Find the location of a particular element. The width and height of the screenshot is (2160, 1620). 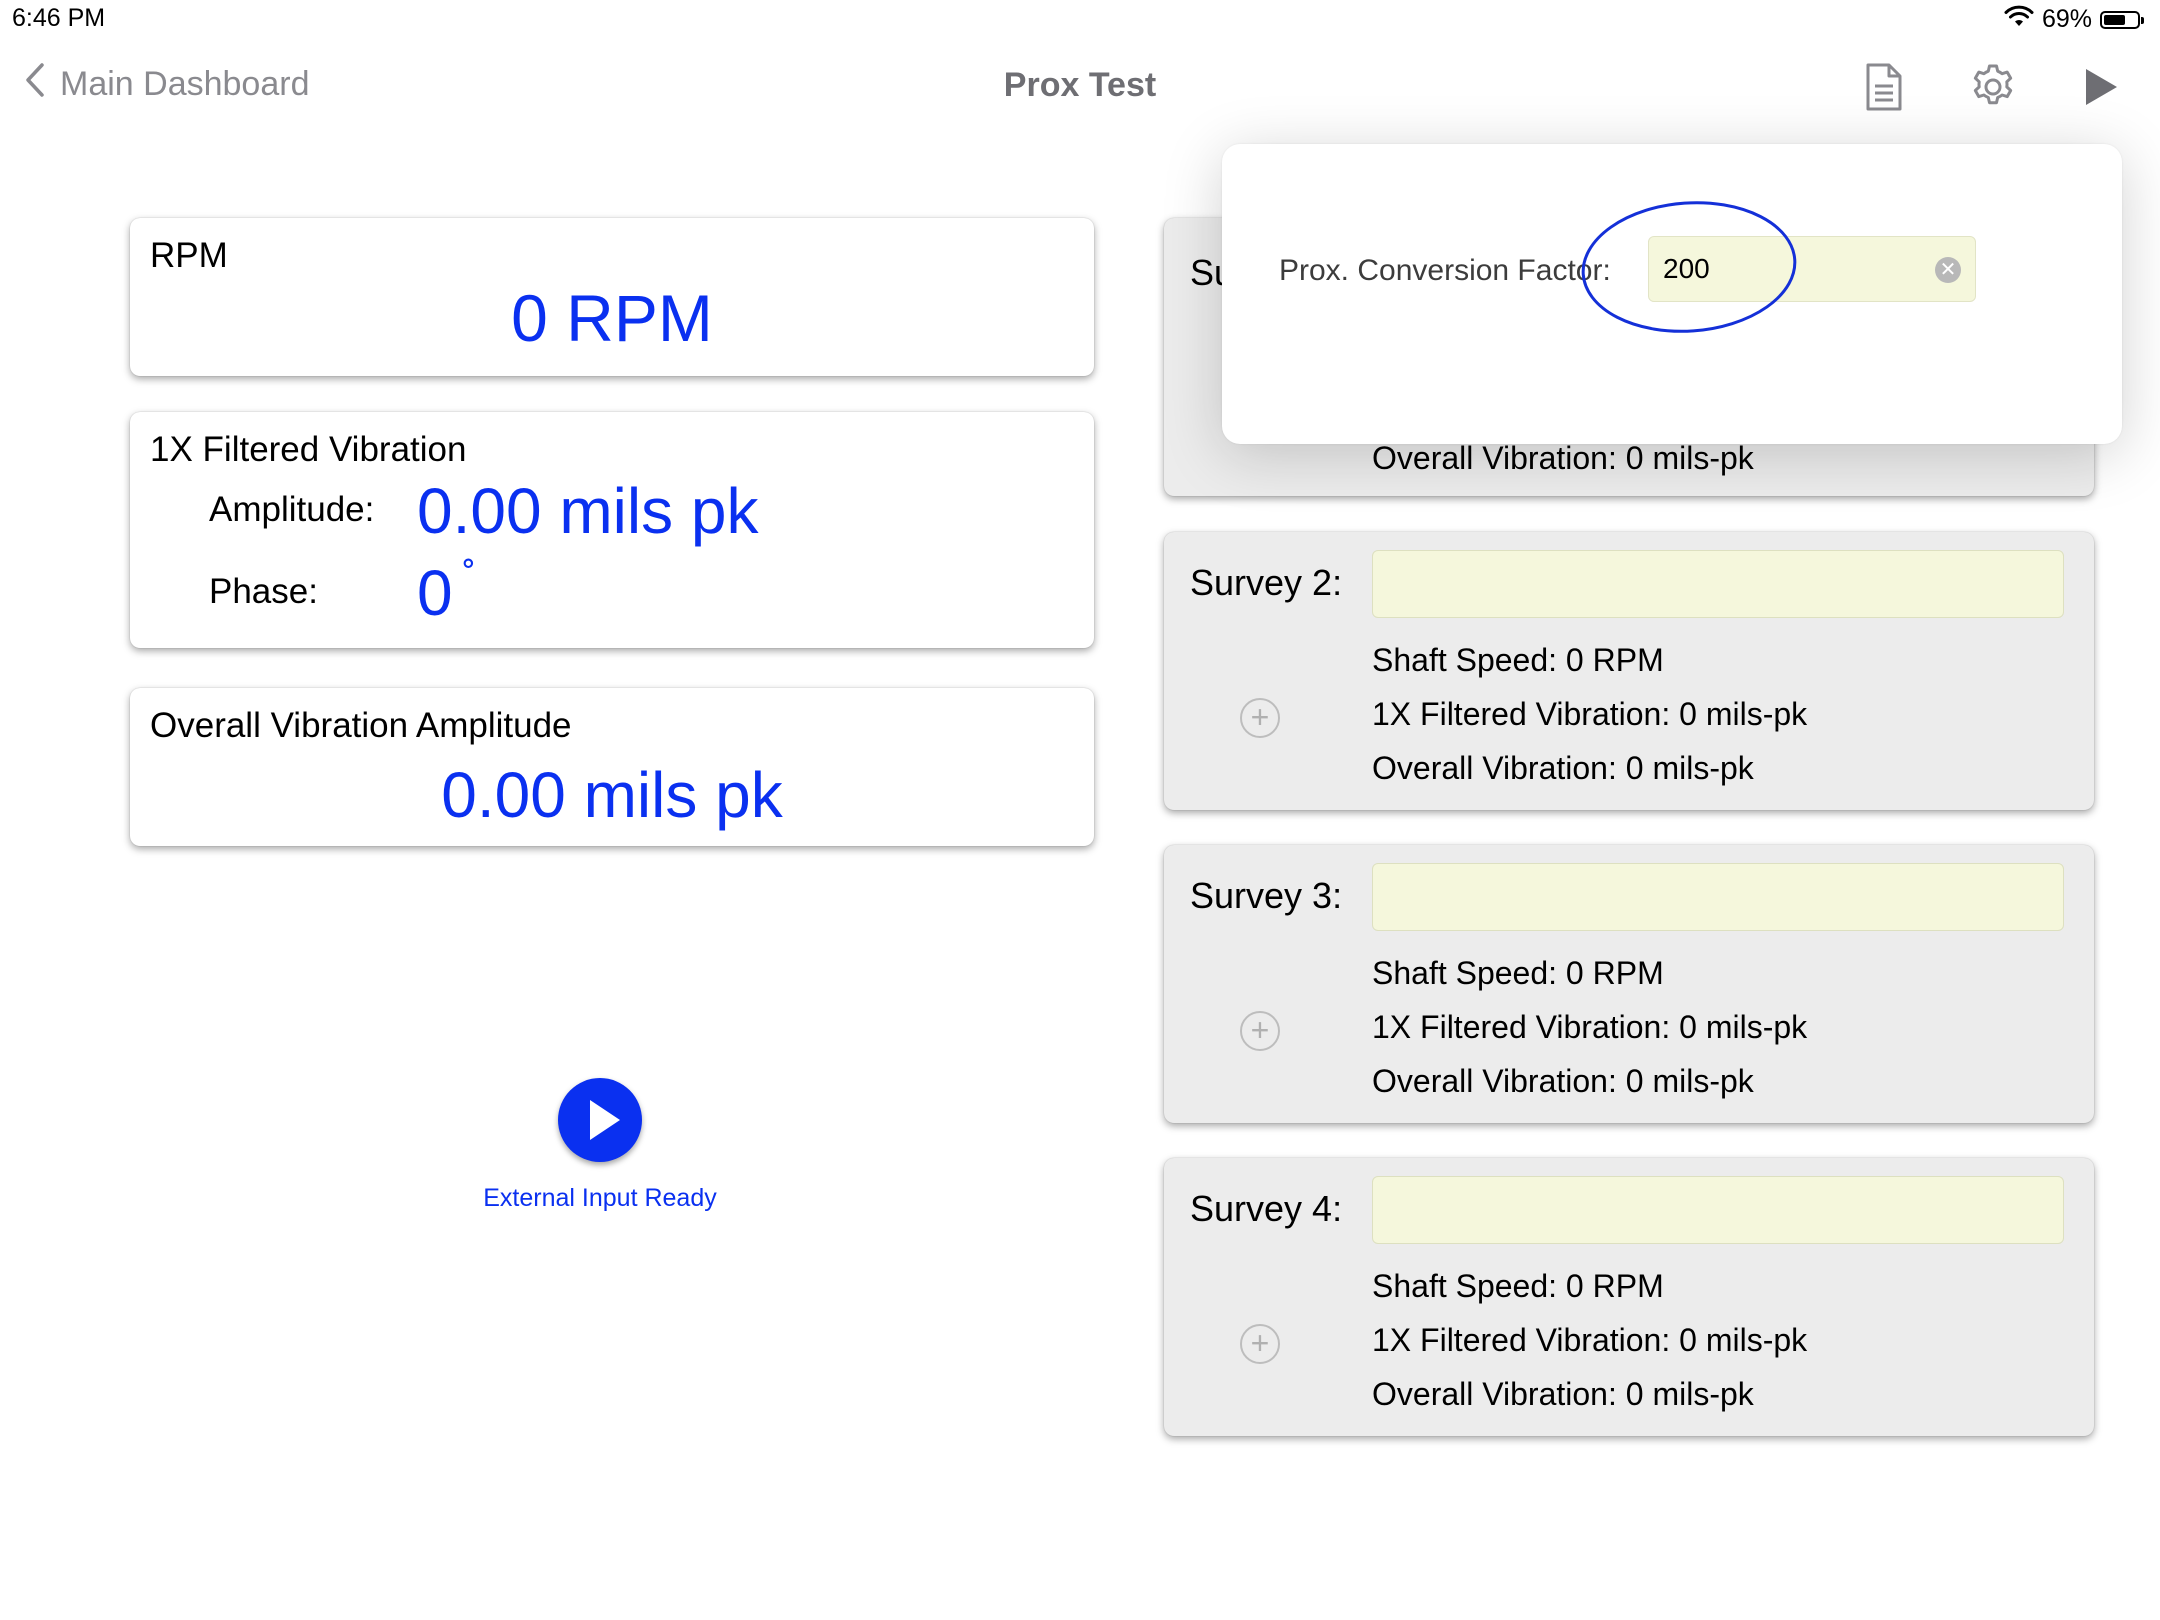

survey-4-input is located at coordinates (1718, 1210).